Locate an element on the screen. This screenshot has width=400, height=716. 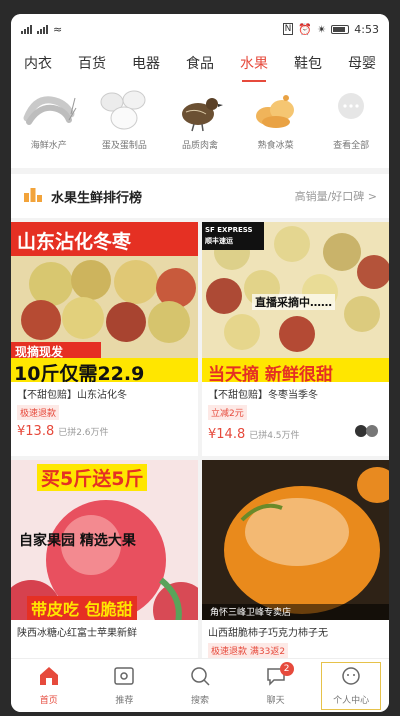
buyer-avatars is located at coordinates (368, 431).